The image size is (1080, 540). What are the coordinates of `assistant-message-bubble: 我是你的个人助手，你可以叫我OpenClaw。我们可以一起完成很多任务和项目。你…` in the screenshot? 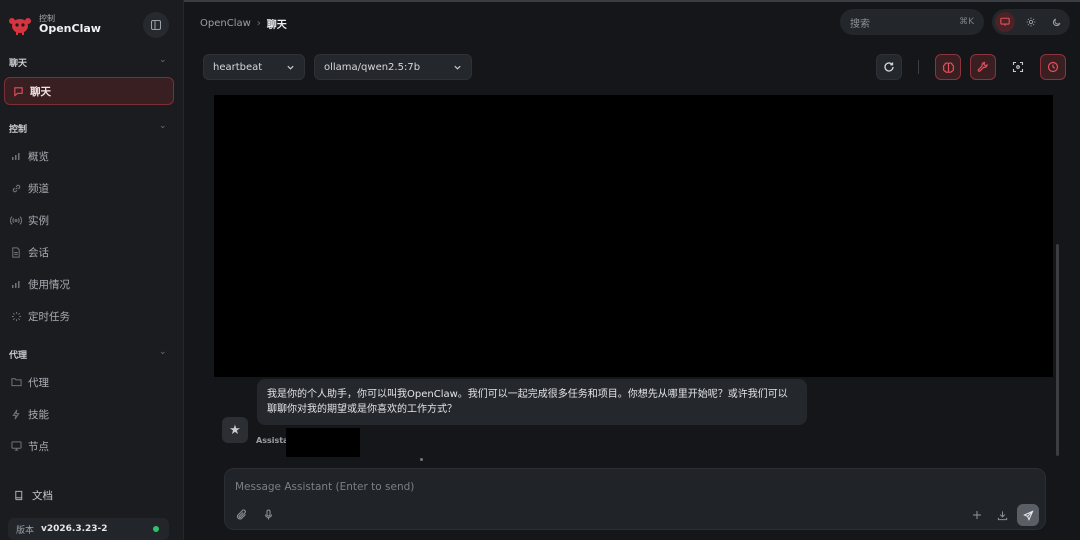 It's located at (532, 402).